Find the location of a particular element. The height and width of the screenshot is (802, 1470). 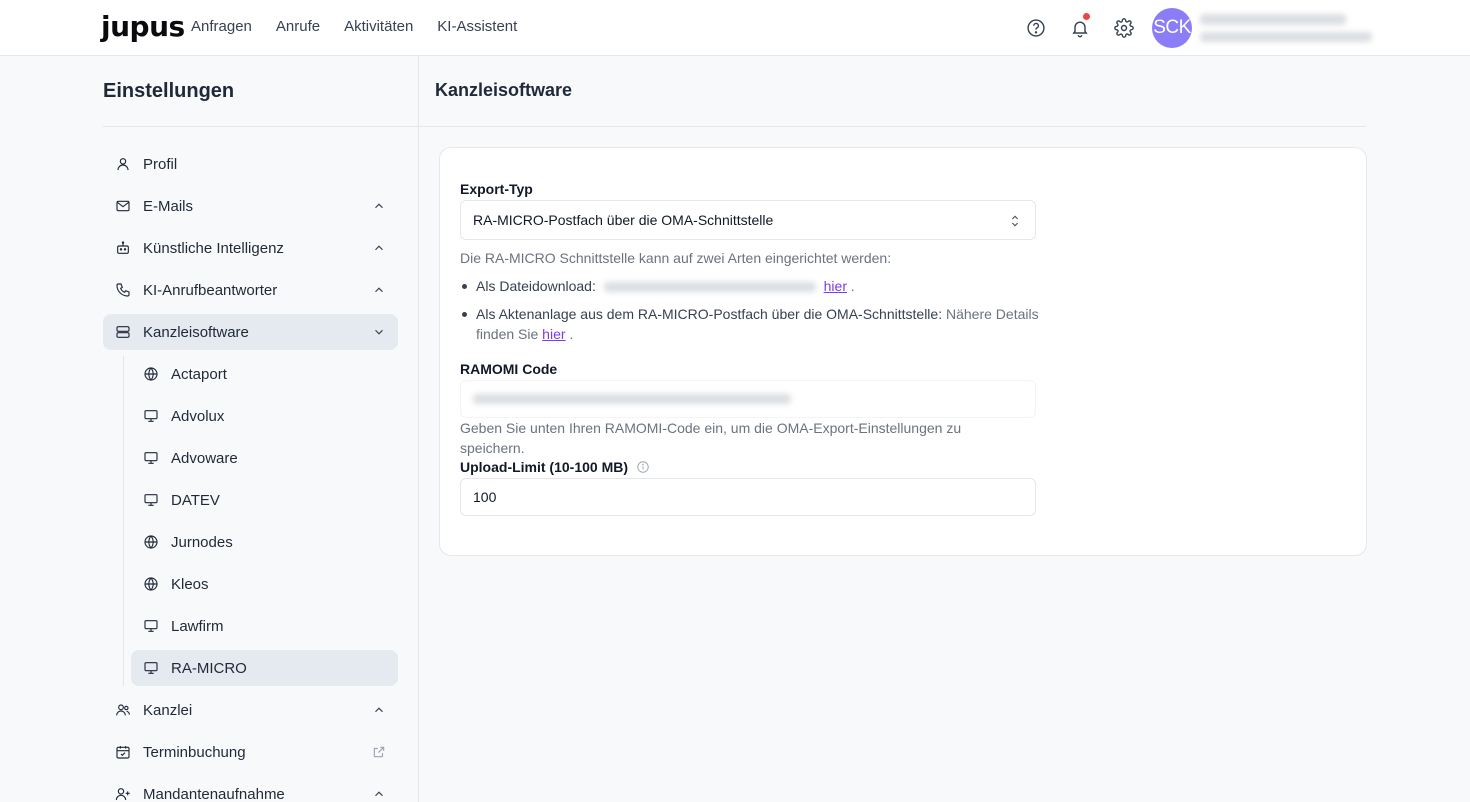

ramomi-code-label: RAMOMI Code is located at coordinates (509, 369).